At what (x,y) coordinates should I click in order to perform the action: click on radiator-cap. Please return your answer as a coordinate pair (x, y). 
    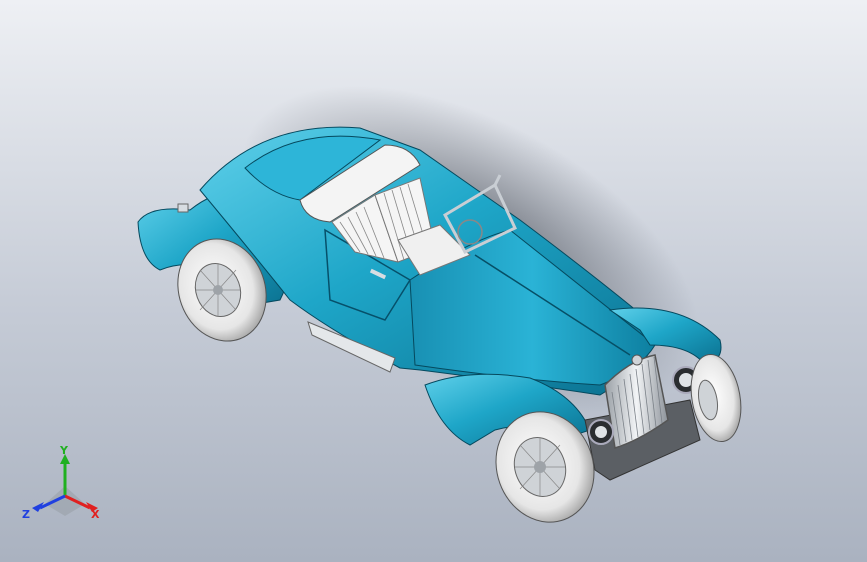
    Looking at the image, I should click on (637, 360).